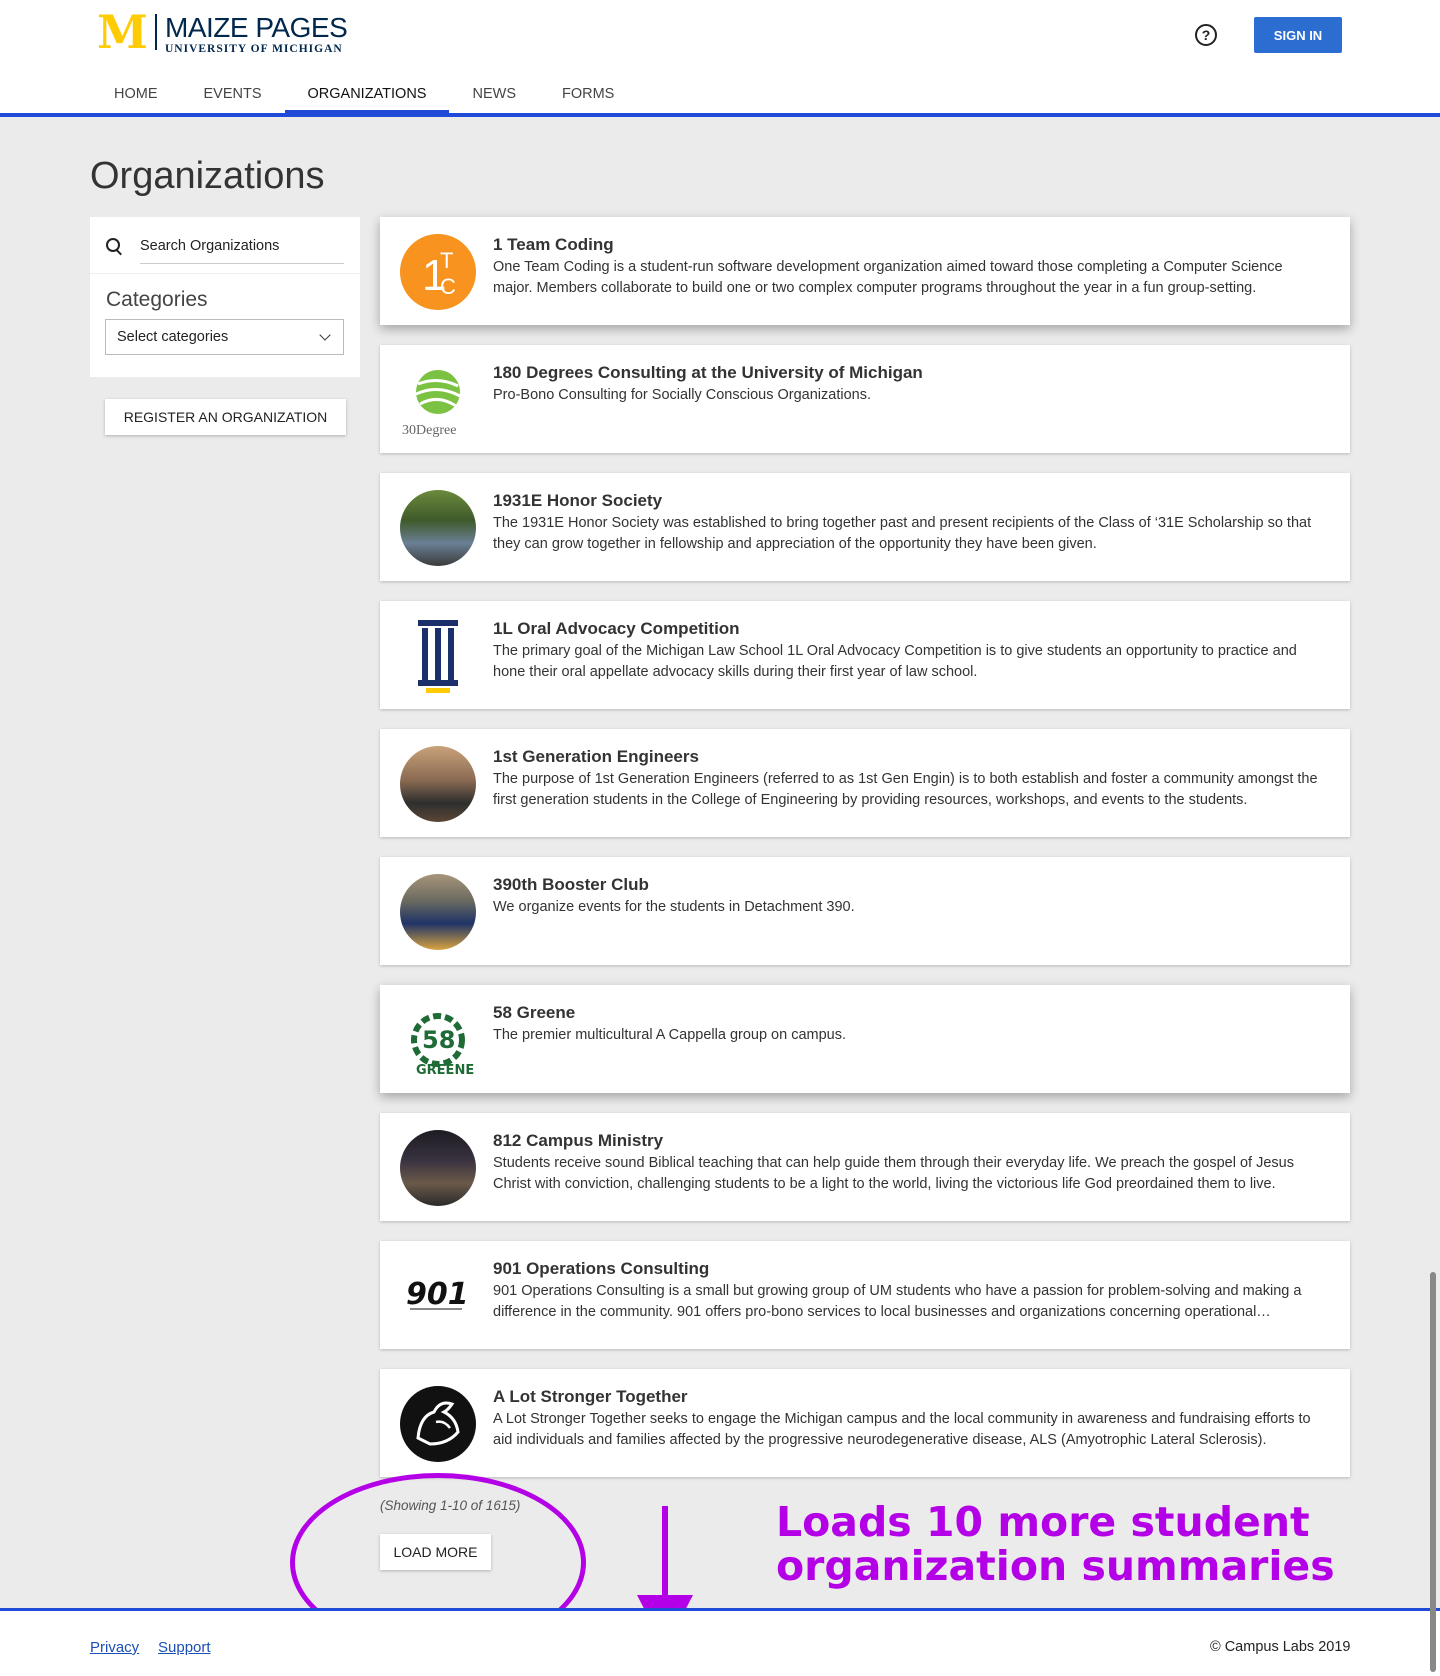  I want to click on org-name: 1 Team Coding, so click(553, 245).